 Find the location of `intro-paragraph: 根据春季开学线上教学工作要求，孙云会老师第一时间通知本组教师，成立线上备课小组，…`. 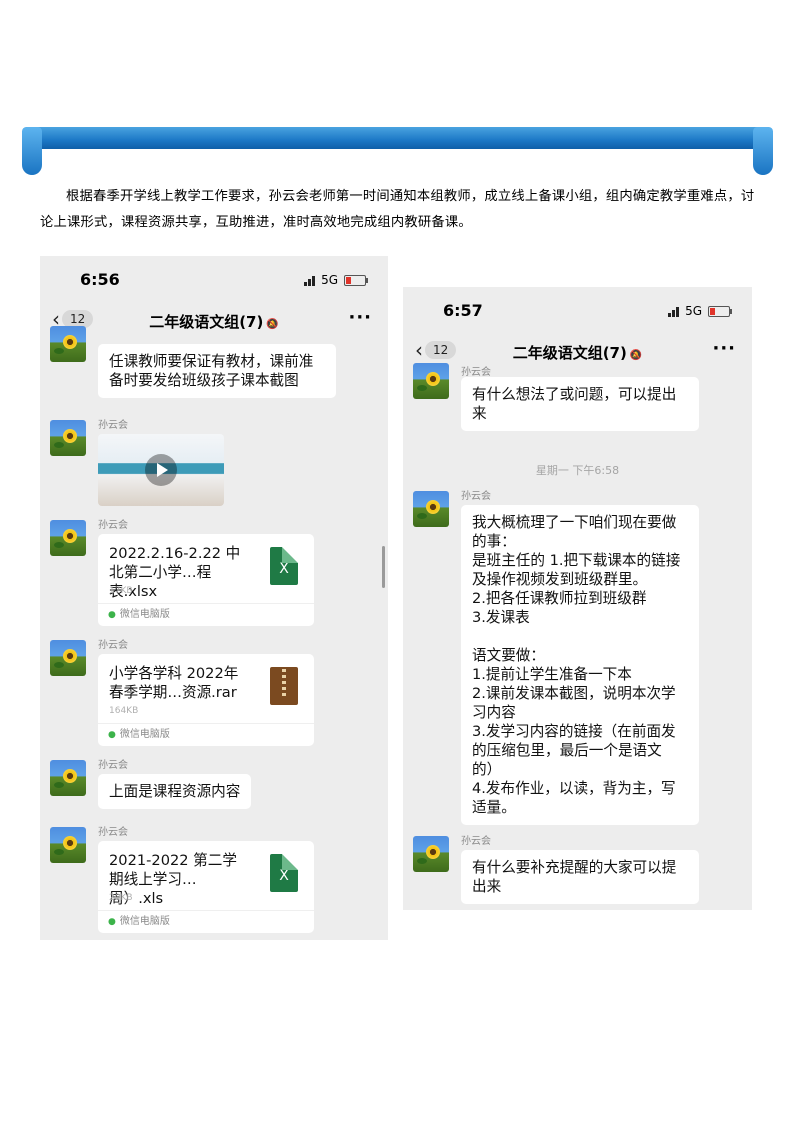

intro-paragraph: 根据春季开学线上教学工作要求，孙云会老师第一时间通知本组教师，成立线上备课小组，… is located at coordinates (397, 209).